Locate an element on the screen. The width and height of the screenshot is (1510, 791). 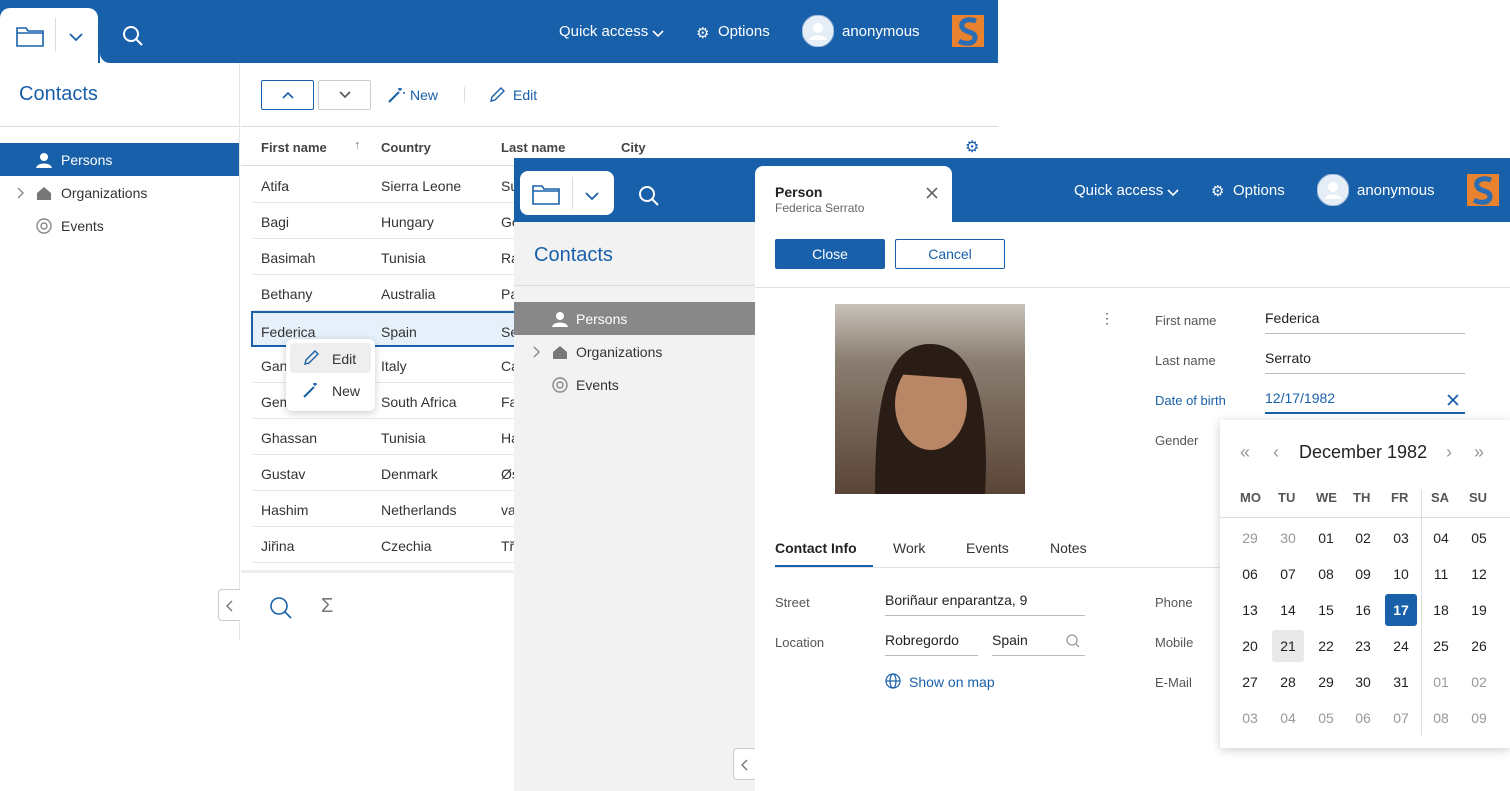
prev-month-button: ‹ is located at coordinates (1276, 452).